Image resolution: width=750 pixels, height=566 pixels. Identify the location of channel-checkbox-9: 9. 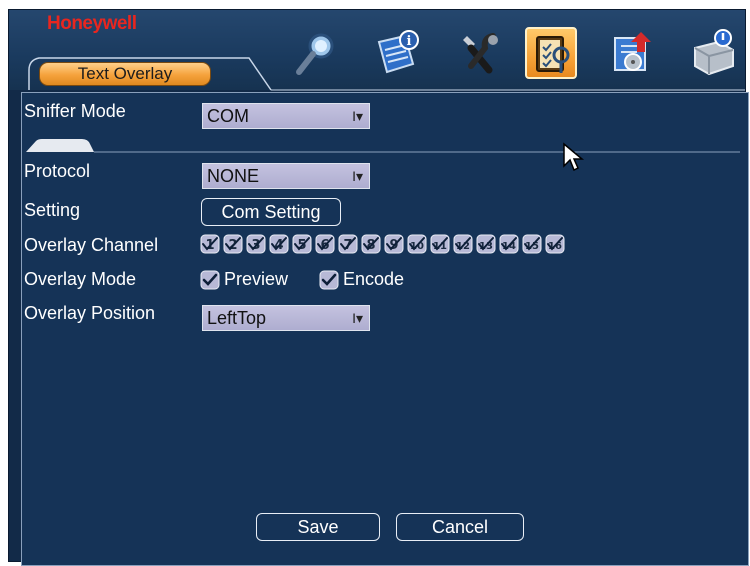
(394, 244).